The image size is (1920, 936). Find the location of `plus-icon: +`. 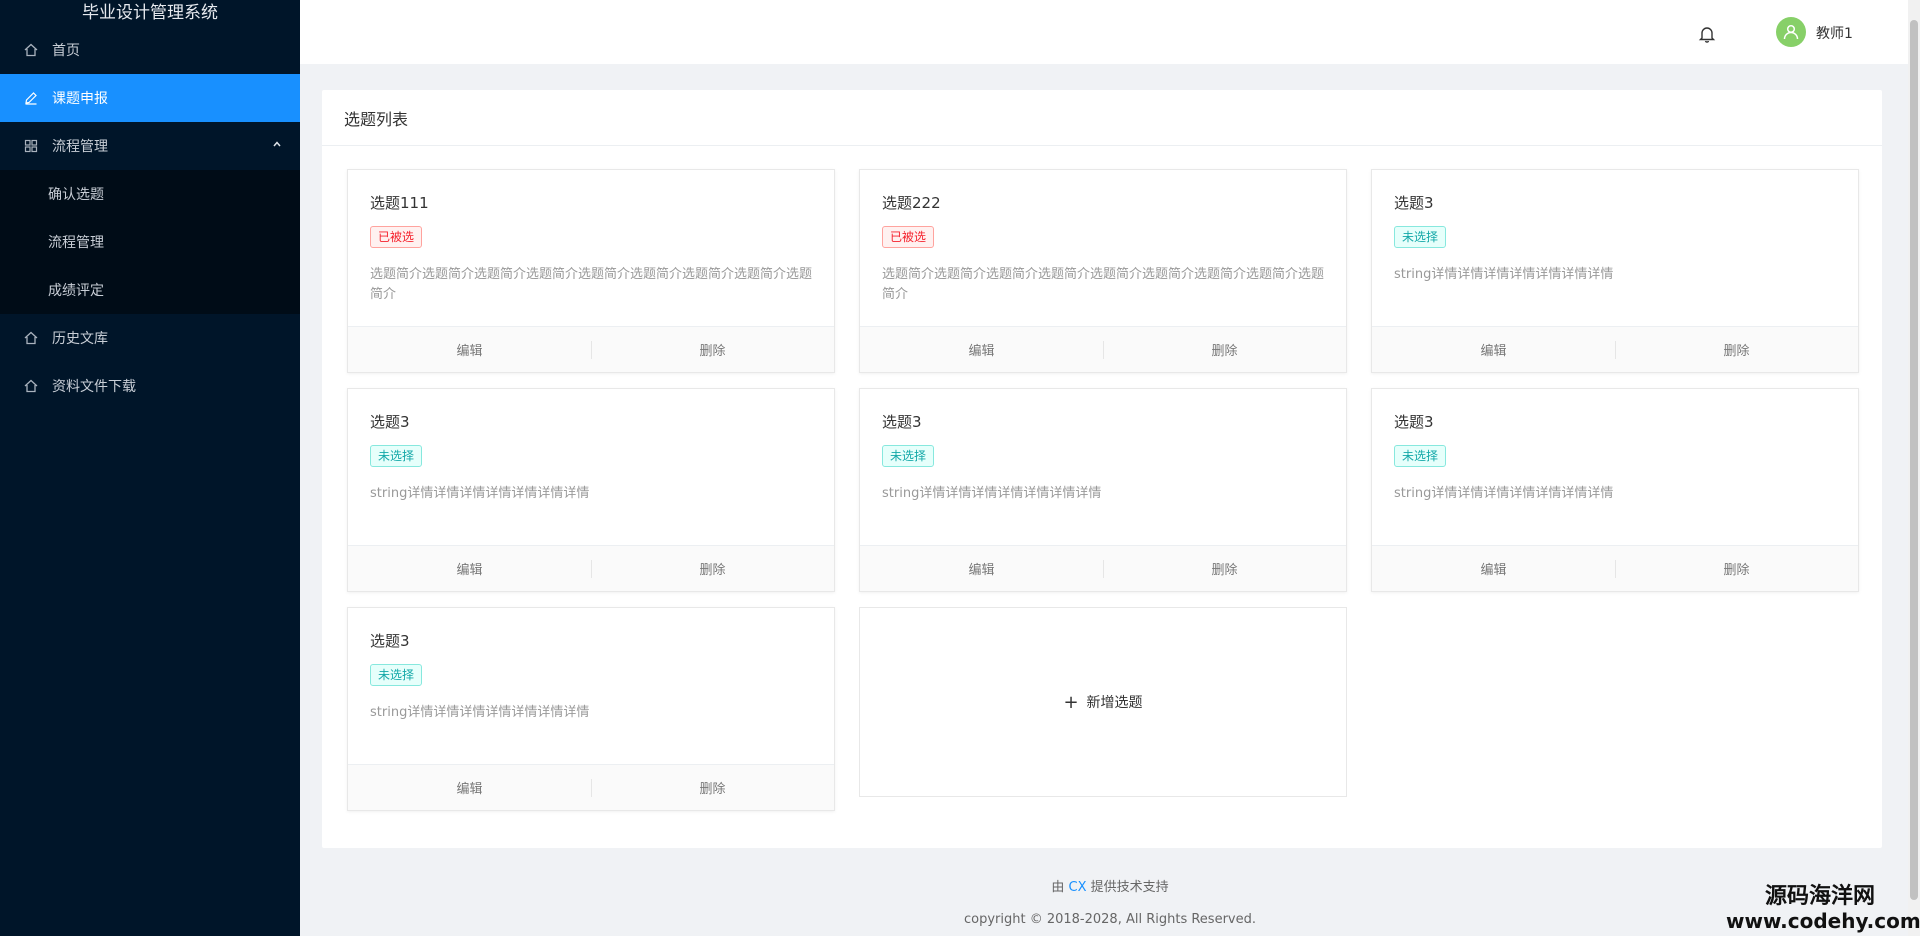

plus-icon: + is located at coordinates (1071, 702).